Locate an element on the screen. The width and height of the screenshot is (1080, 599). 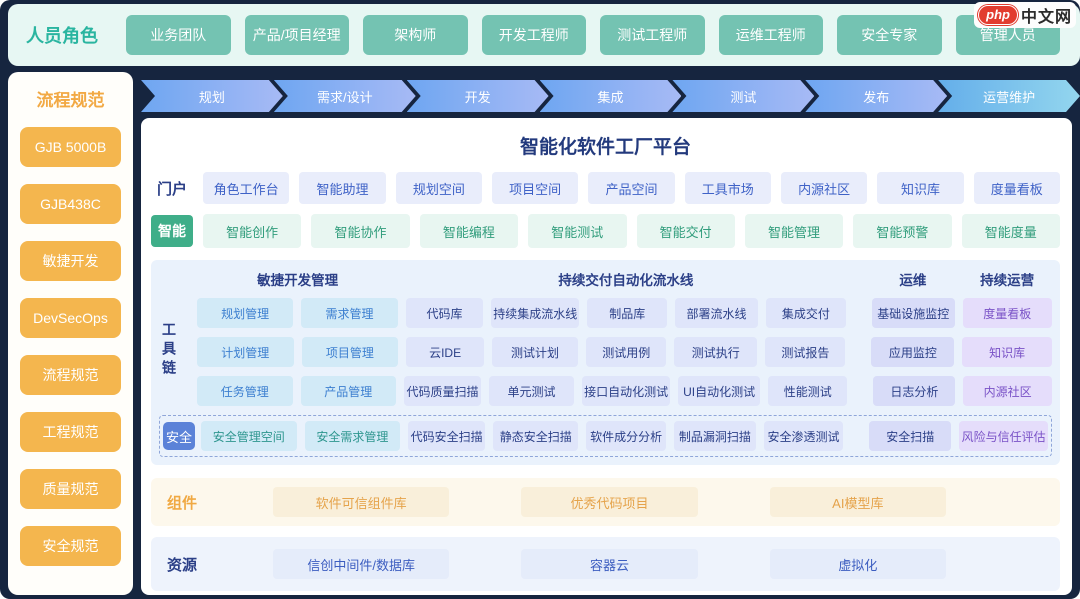
components-items: 软件可信组件库 优秀代码项目 AI模型库 is located at coordinates (628, 502).